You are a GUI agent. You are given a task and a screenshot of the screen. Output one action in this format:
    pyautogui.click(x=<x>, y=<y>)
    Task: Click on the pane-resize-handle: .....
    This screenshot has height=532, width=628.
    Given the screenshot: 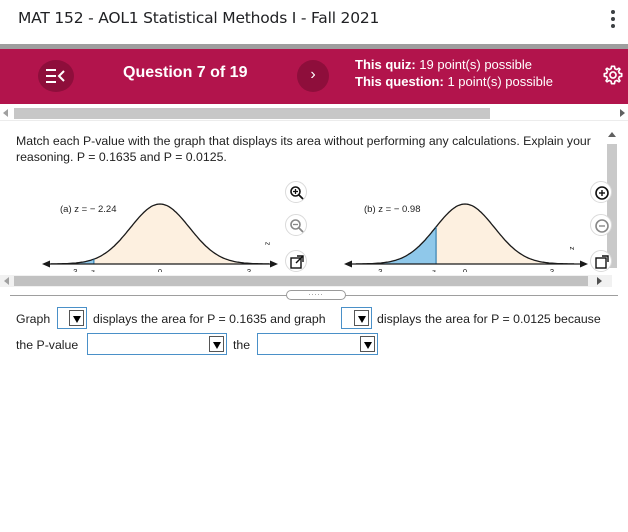 What is the action you would take?
    pyautogui.click(x=316, y=295)
    